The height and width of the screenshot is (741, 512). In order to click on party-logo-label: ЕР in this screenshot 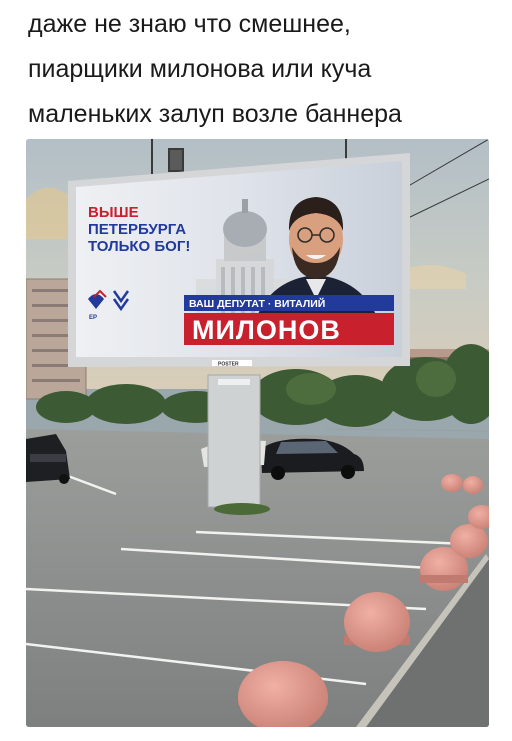, I will do `click(93, 318)`.